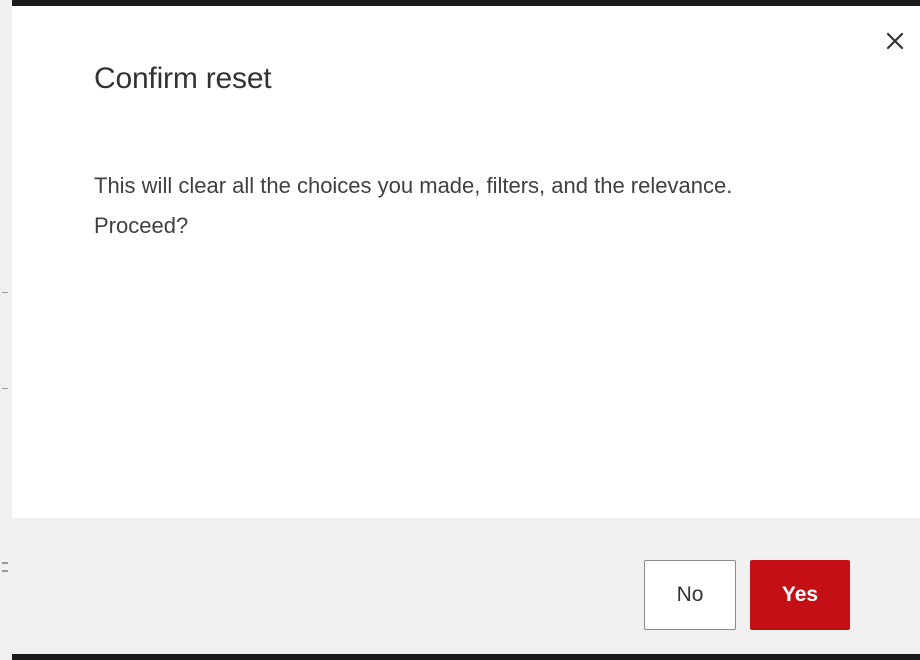  I want to click on dialog-title: Confirm reset, so click(183, 78).